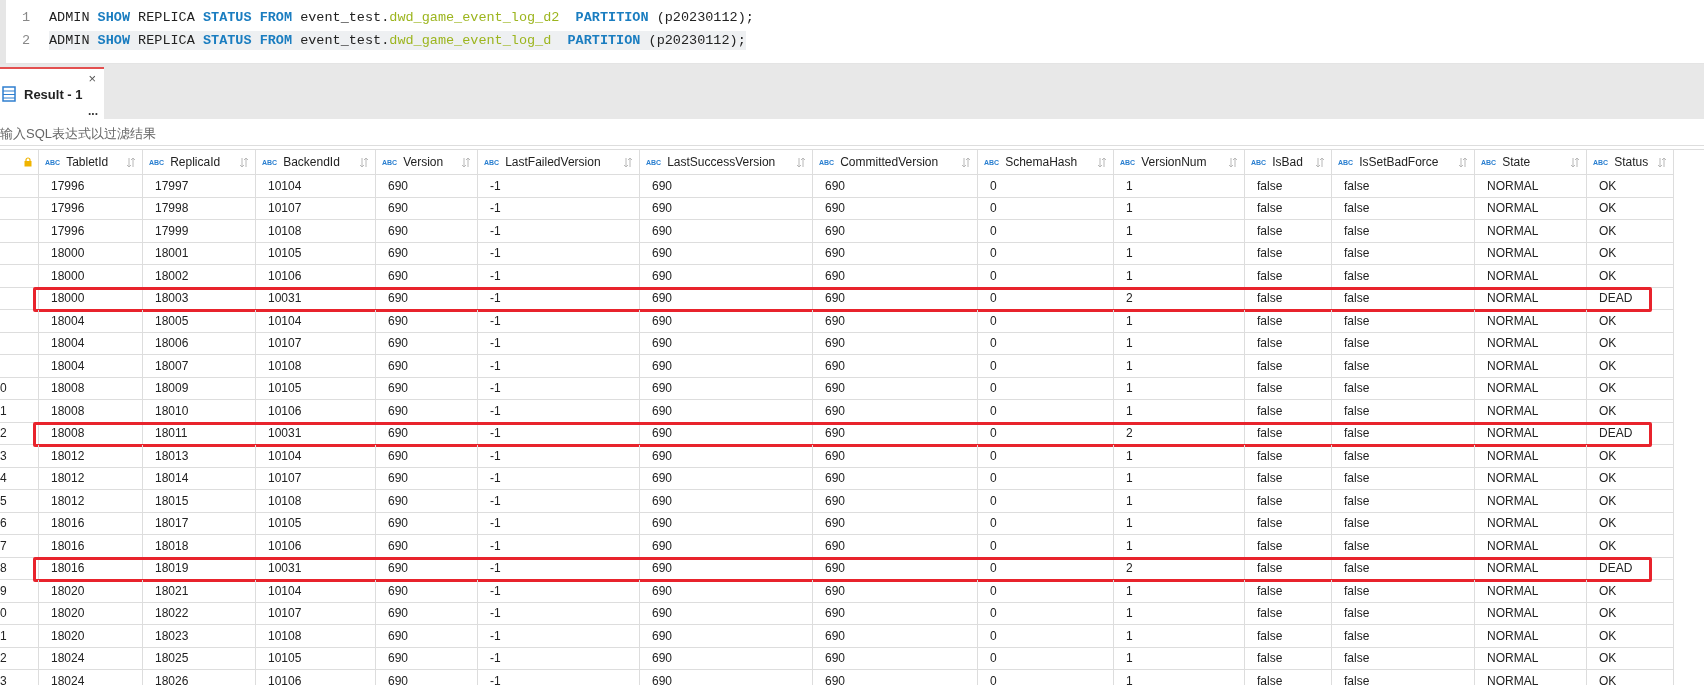 The height and width of the screenshot is (685, 1704). What do you see at coordinates (91, 613) in the screenshot?
I see `table-cell: 18020` at bounding box center [91, 613].